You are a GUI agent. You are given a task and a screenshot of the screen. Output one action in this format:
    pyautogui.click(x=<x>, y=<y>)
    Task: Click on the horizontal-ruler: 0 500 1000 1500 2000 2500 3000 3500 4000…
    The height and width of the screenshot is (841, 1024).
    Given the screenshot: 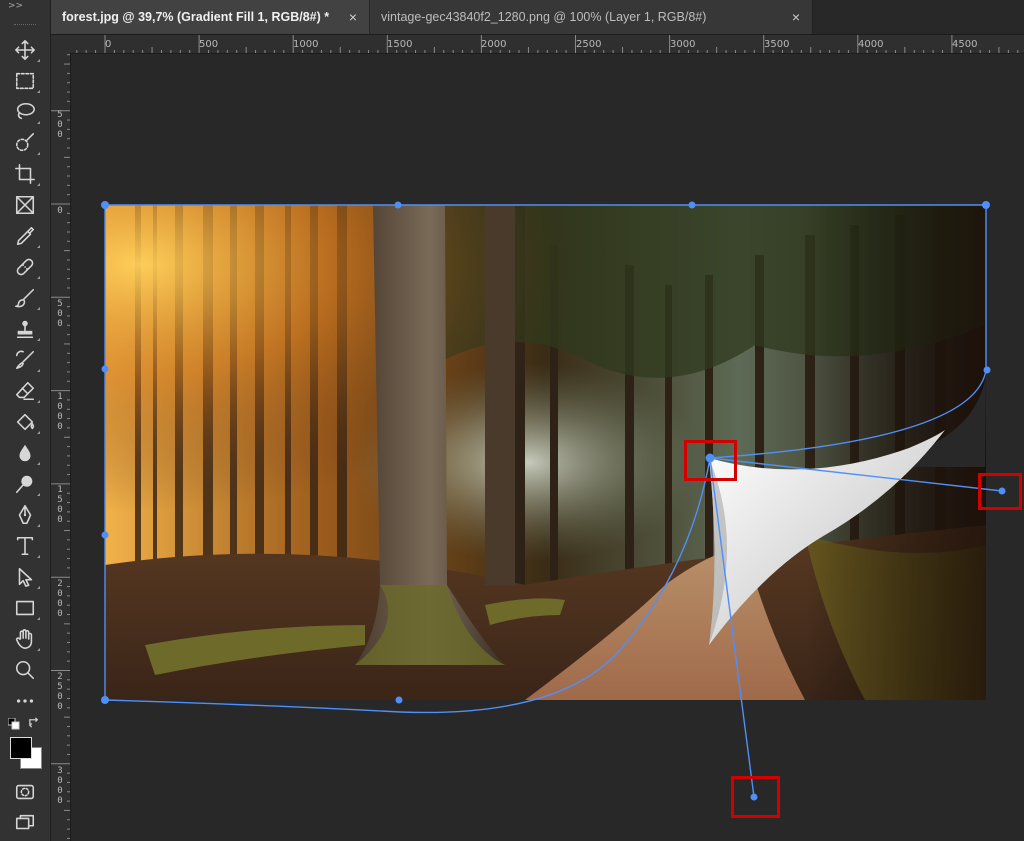 What is the action you would take?
    pyautogui.click(x=547, y=44)
    